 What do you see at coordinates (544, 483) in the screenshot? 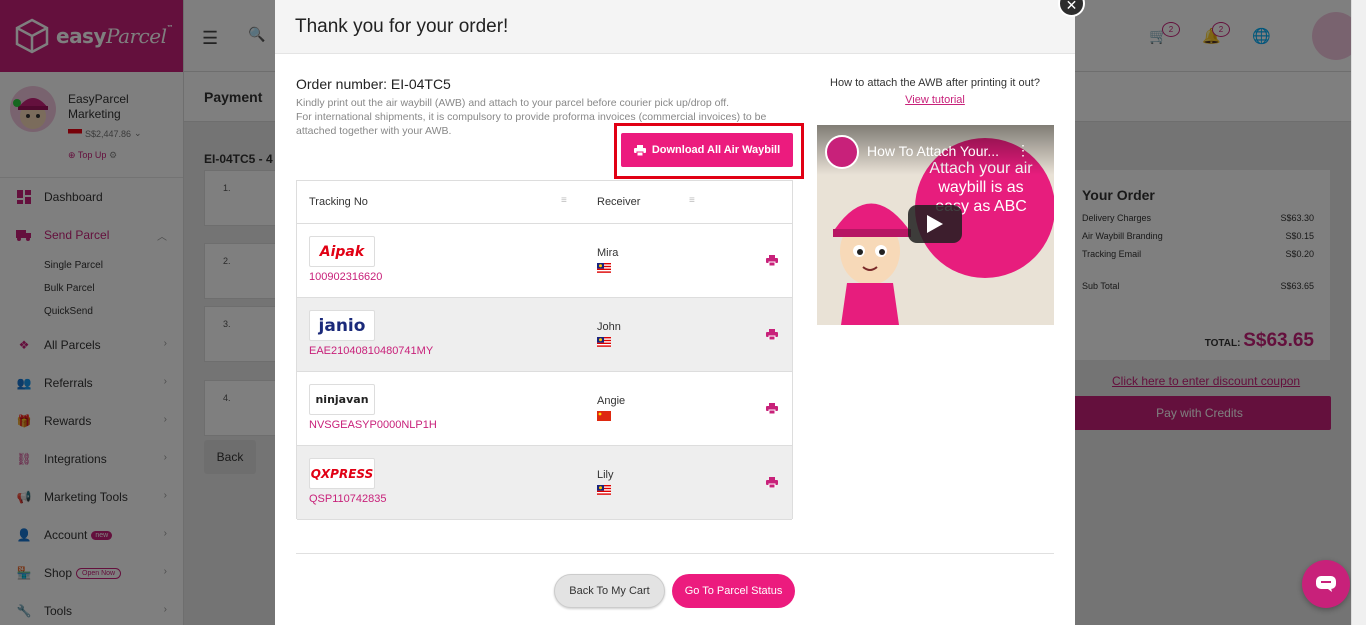
I see `table-row: QXPRESS QSP110742835 Lily` at bounding box center [544, 483].